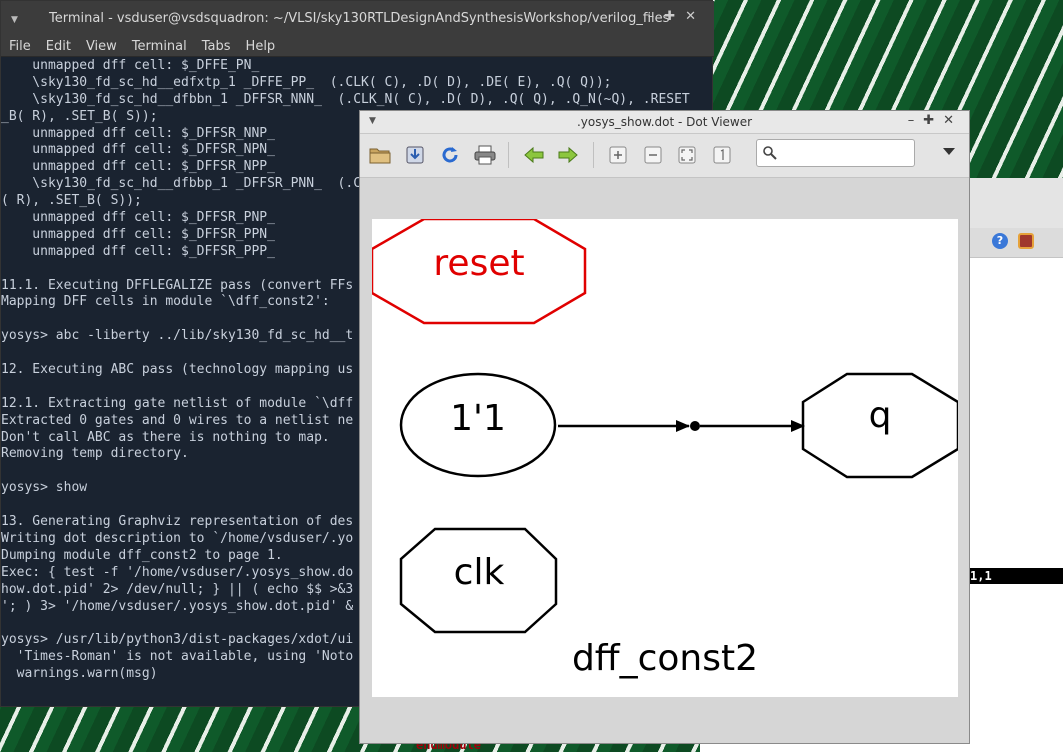 The height and width of the screenshot is (752, 1063). I want to click on zoom-out-icon, so click(653, 155).